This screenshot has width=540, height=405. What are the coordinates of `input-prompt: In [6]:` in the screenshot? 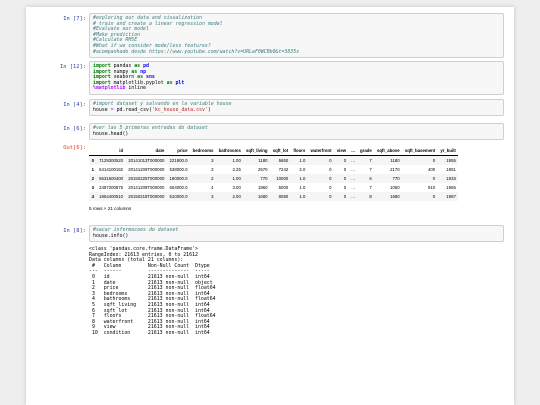 It's located at (74, 129).